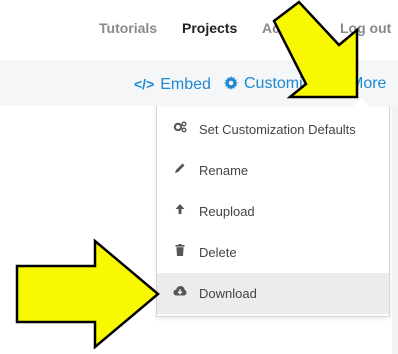  I want to click on nav-logout-link: Log out, so click(365, 28).